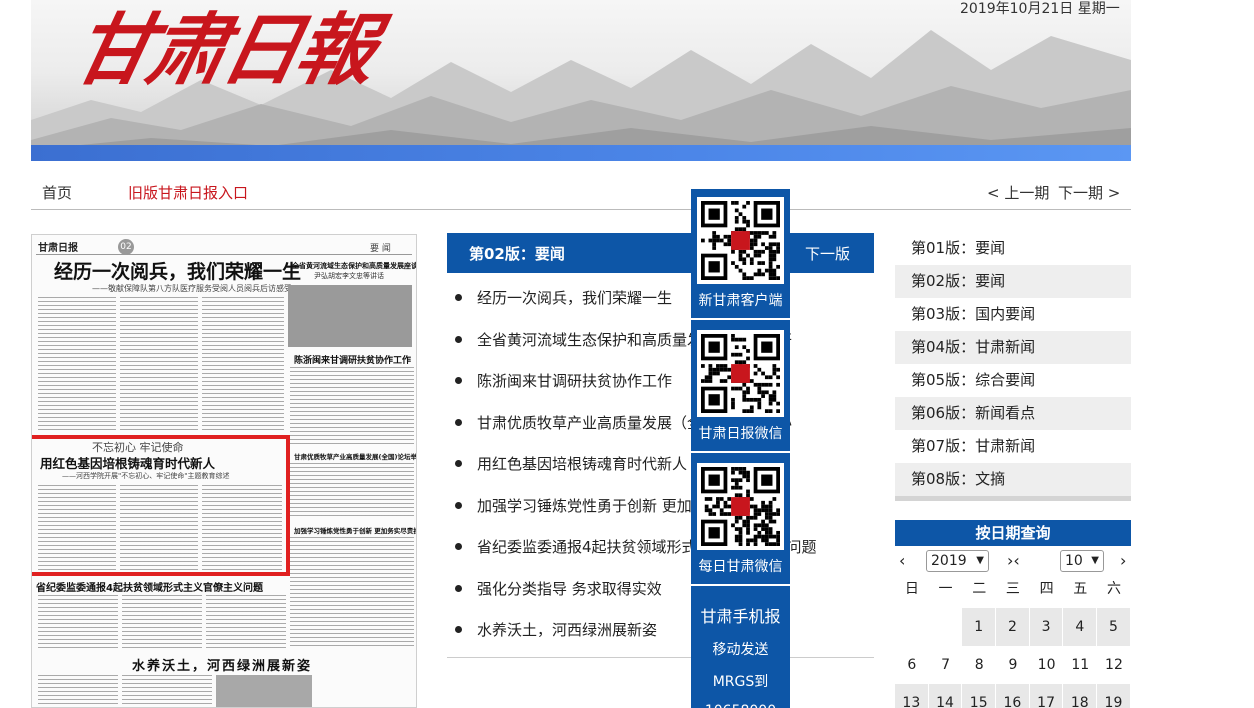  What do you see at coordinates (912, 665) in the screenshot?
I see `calendar-day: 6` at bounding box center [912, 665].